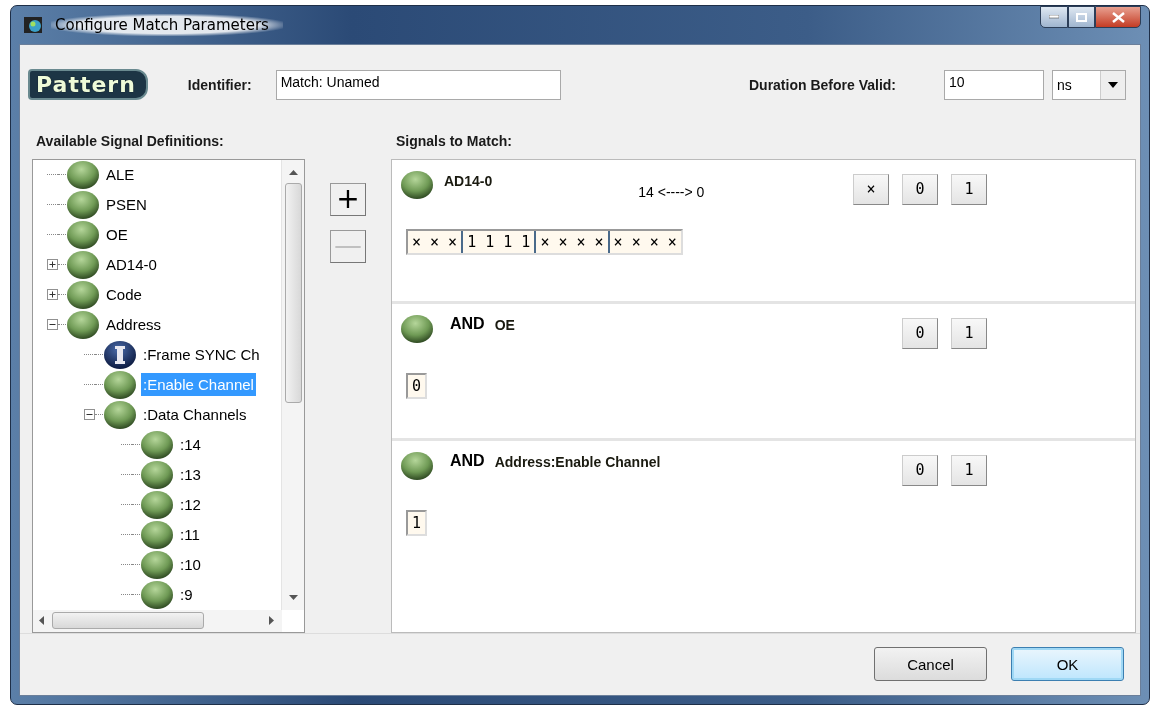  I want to click on tree-item: :10, so click(190, 564).